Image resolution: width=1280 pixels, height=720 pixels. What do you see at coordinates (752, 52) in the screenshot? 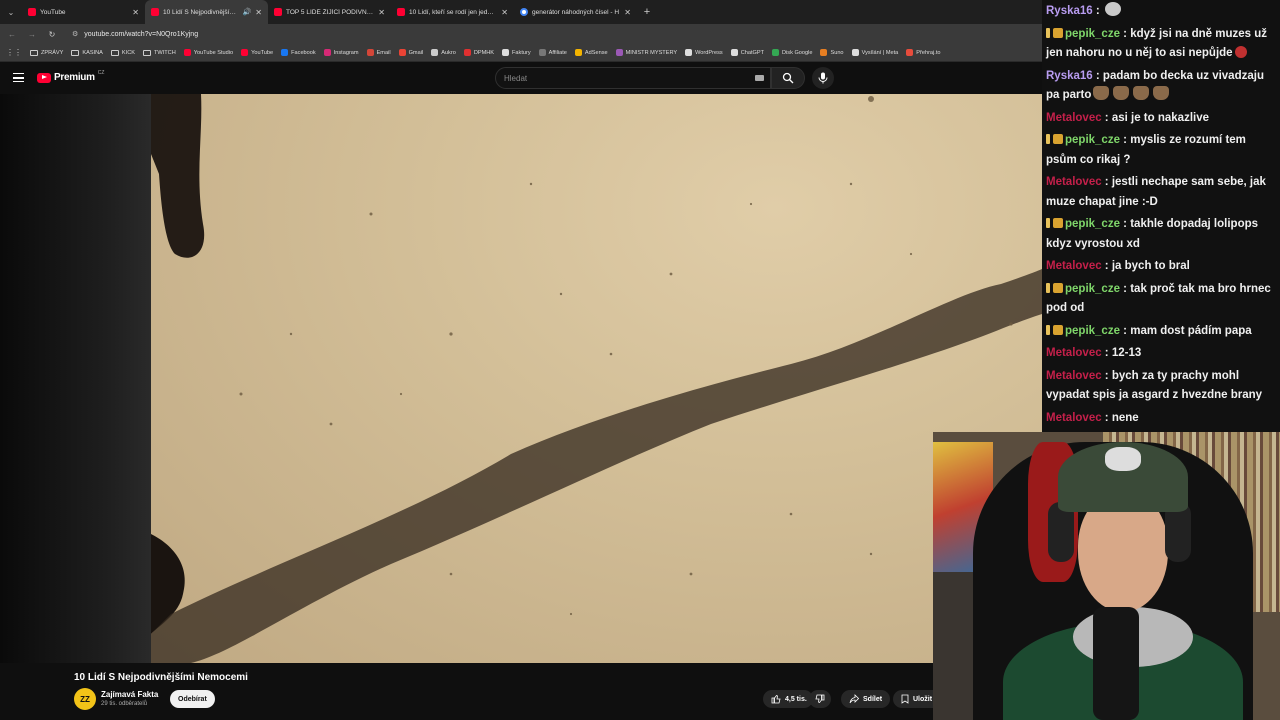
I see `bookmark-label: ChatGPT` at bounding box center [752, 52].